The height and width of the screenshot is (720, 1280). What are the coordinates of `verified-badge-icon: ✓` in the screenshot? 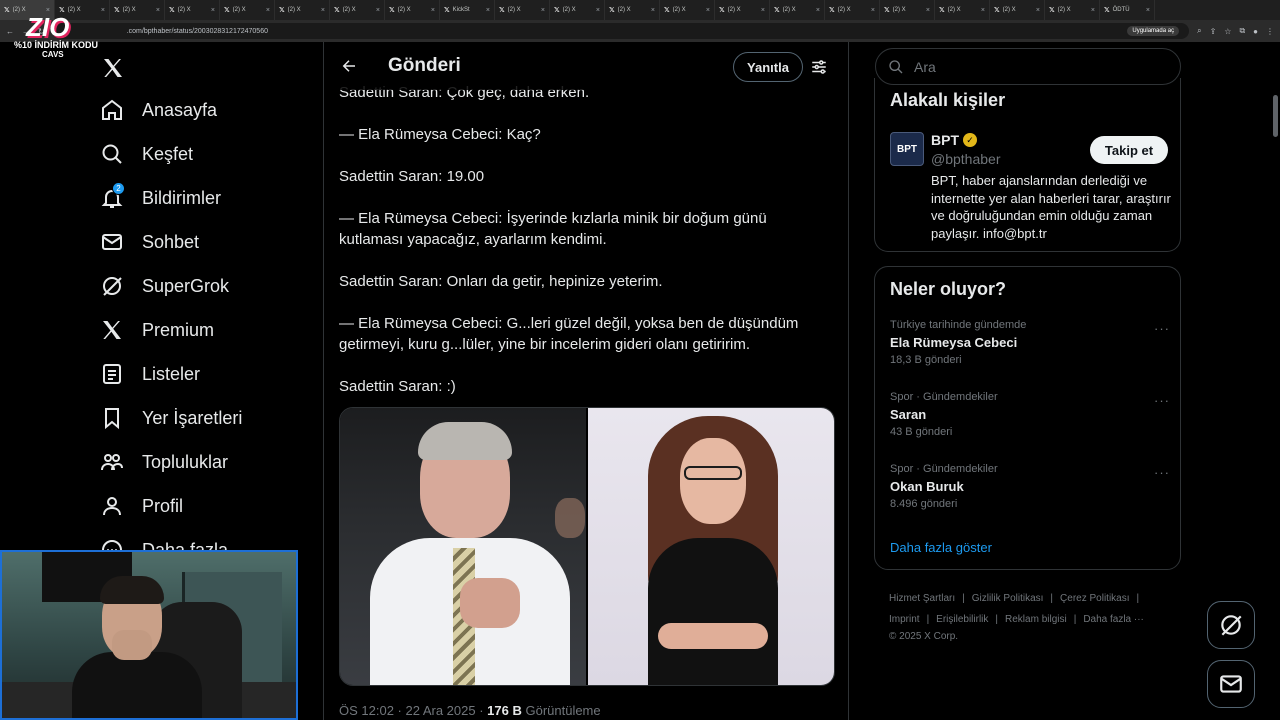 It's located at (970, 140).